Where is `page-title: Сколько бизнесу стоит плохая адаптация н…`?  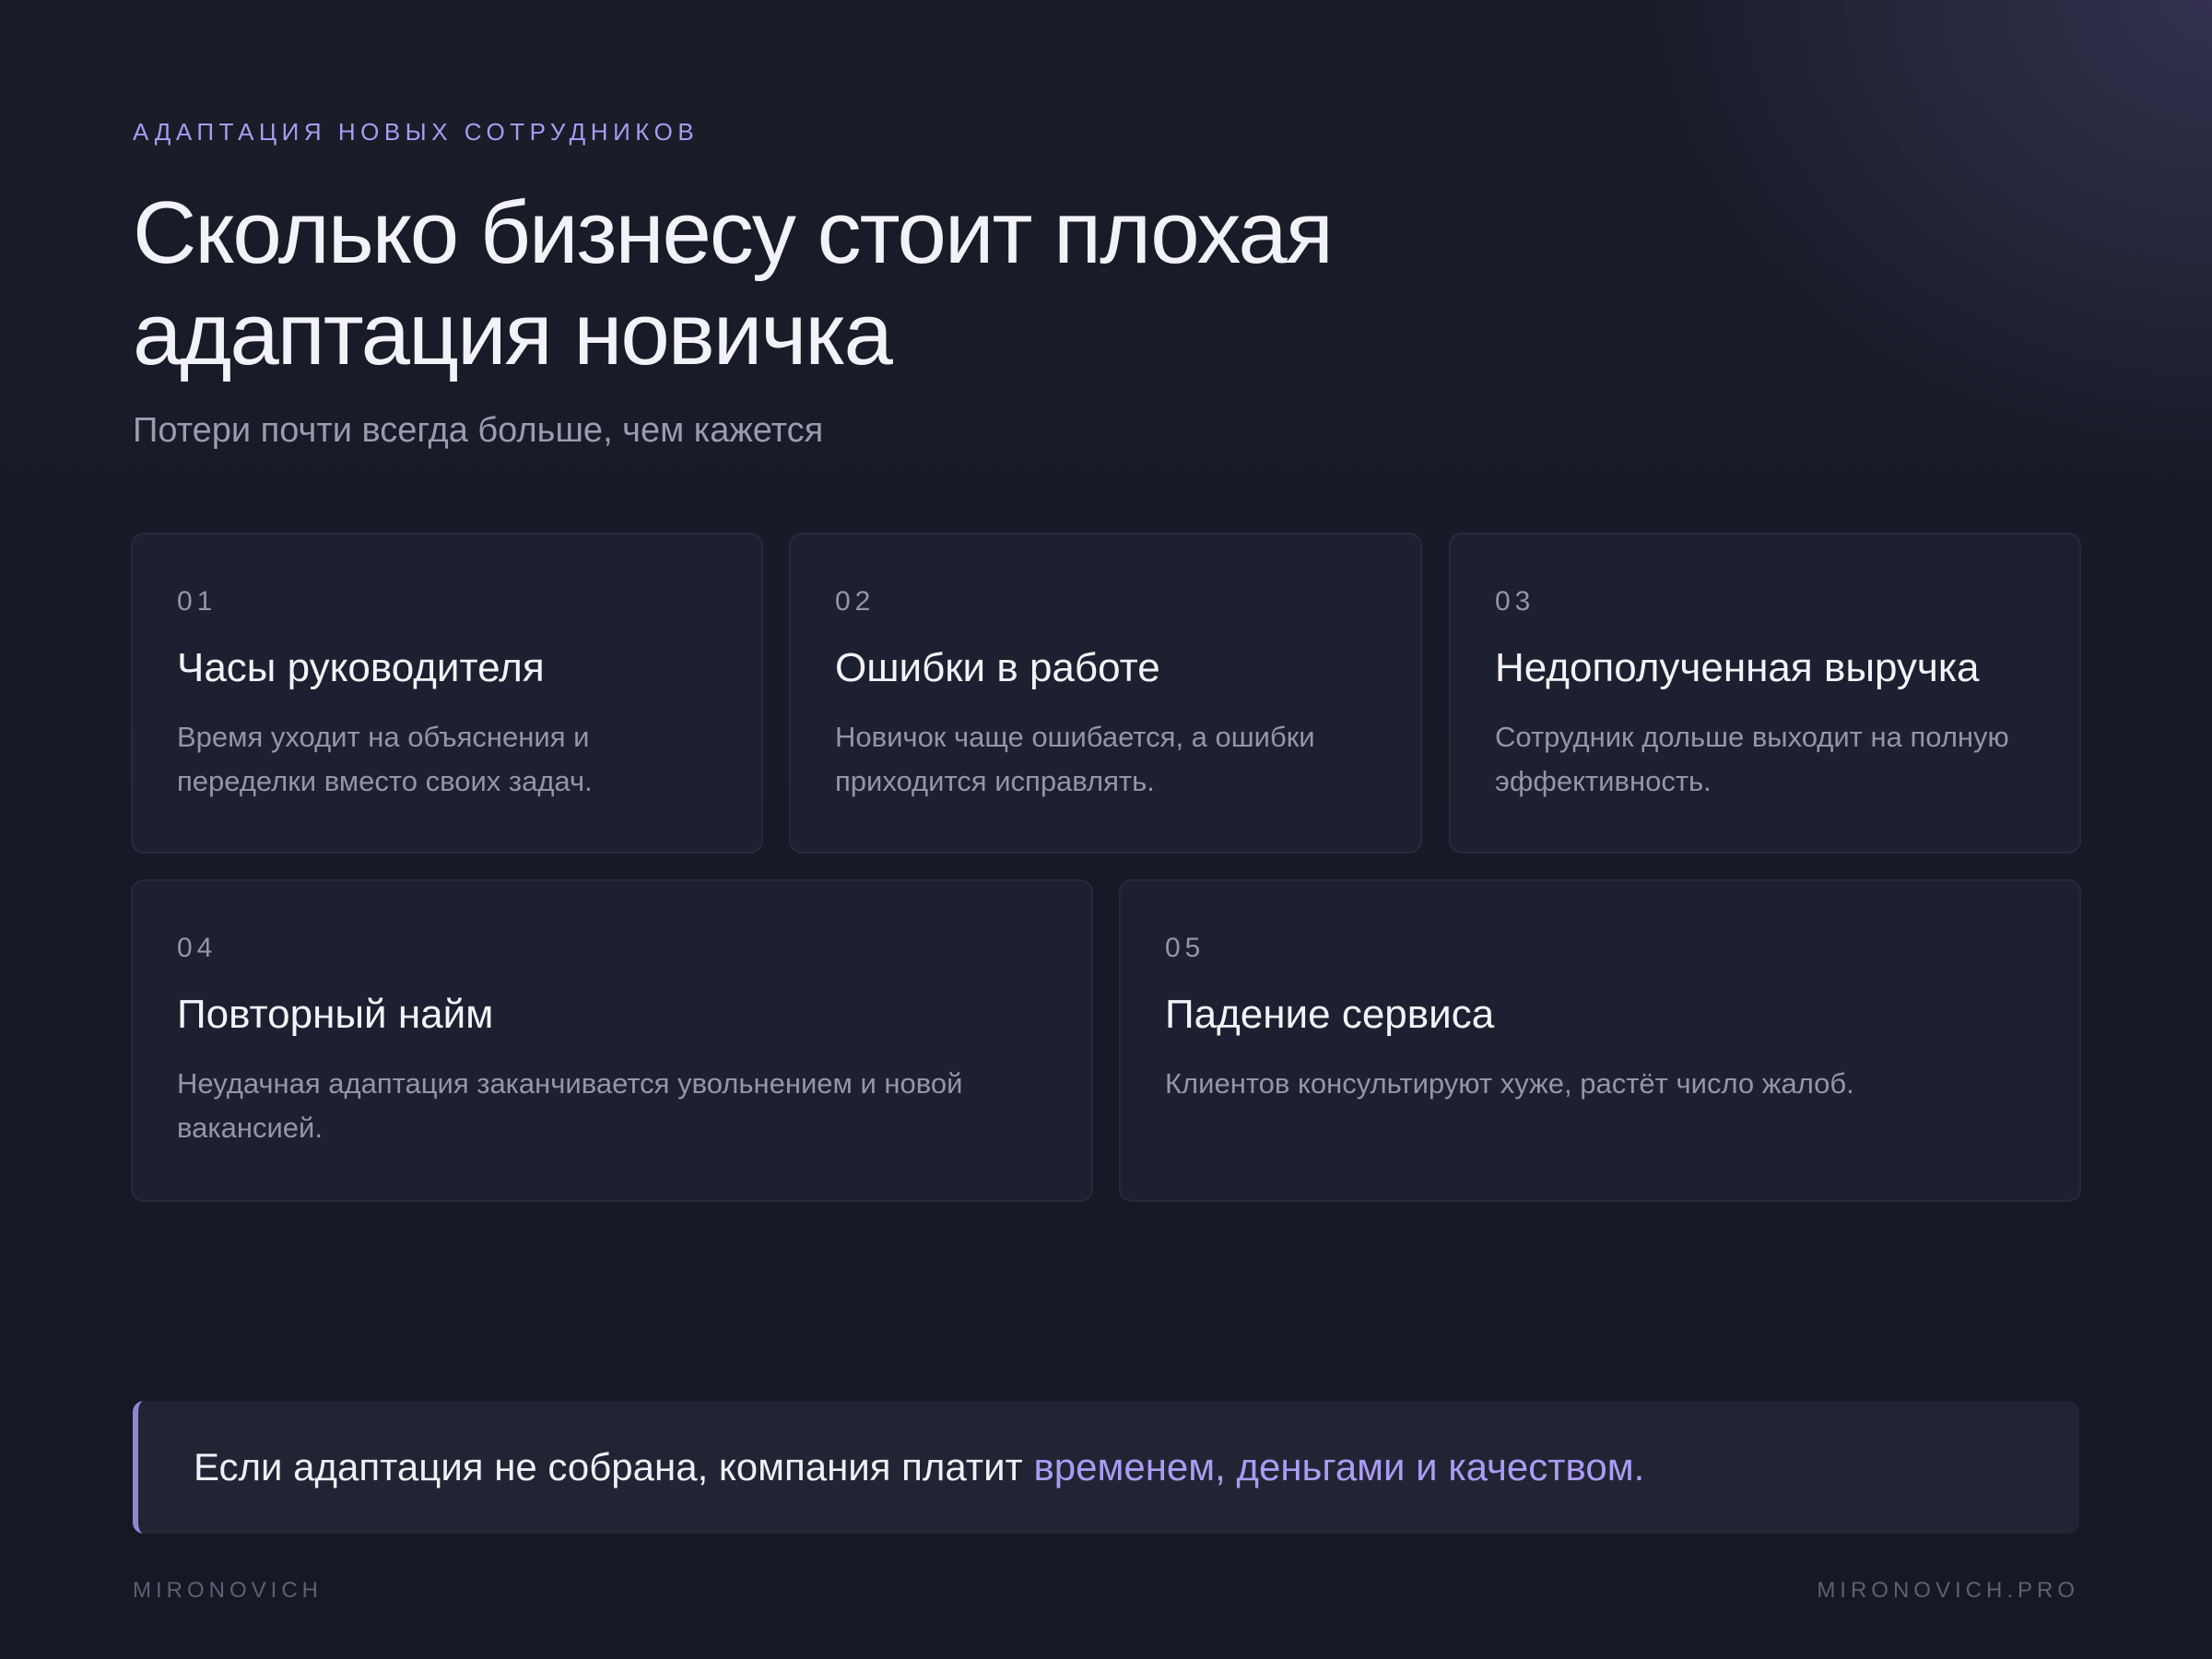 page-title: Сколько бизнесу стоит плохая адаптация н… is located at coordinates (733, 283).